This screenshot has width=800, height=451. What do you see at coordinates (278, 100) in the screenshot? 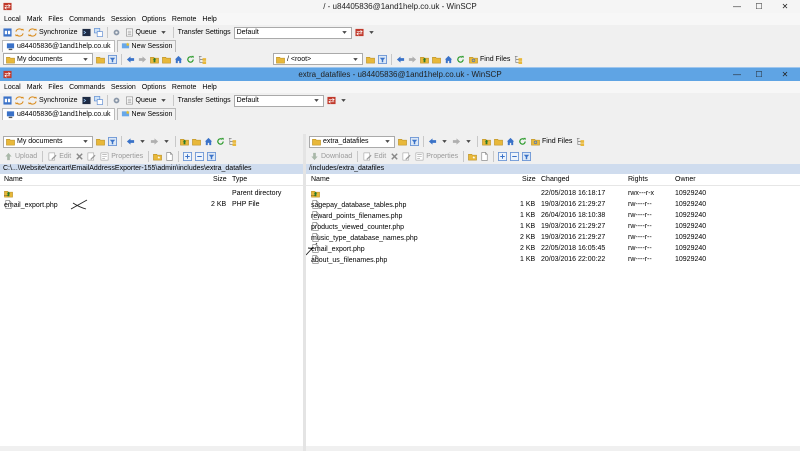
I see `transfer-settings-select: Default` at bounding box center [278, 100].